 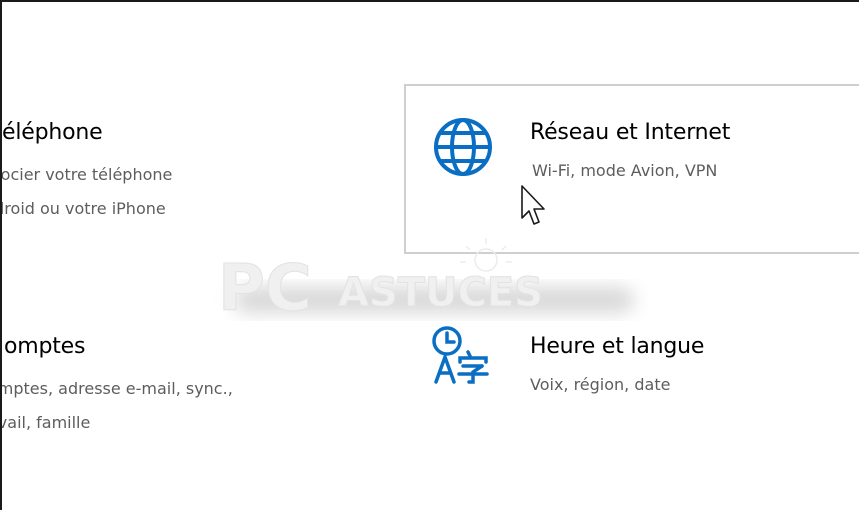 I want to click on tile-title: Réseau et Internet, so click(x=630, y=132).